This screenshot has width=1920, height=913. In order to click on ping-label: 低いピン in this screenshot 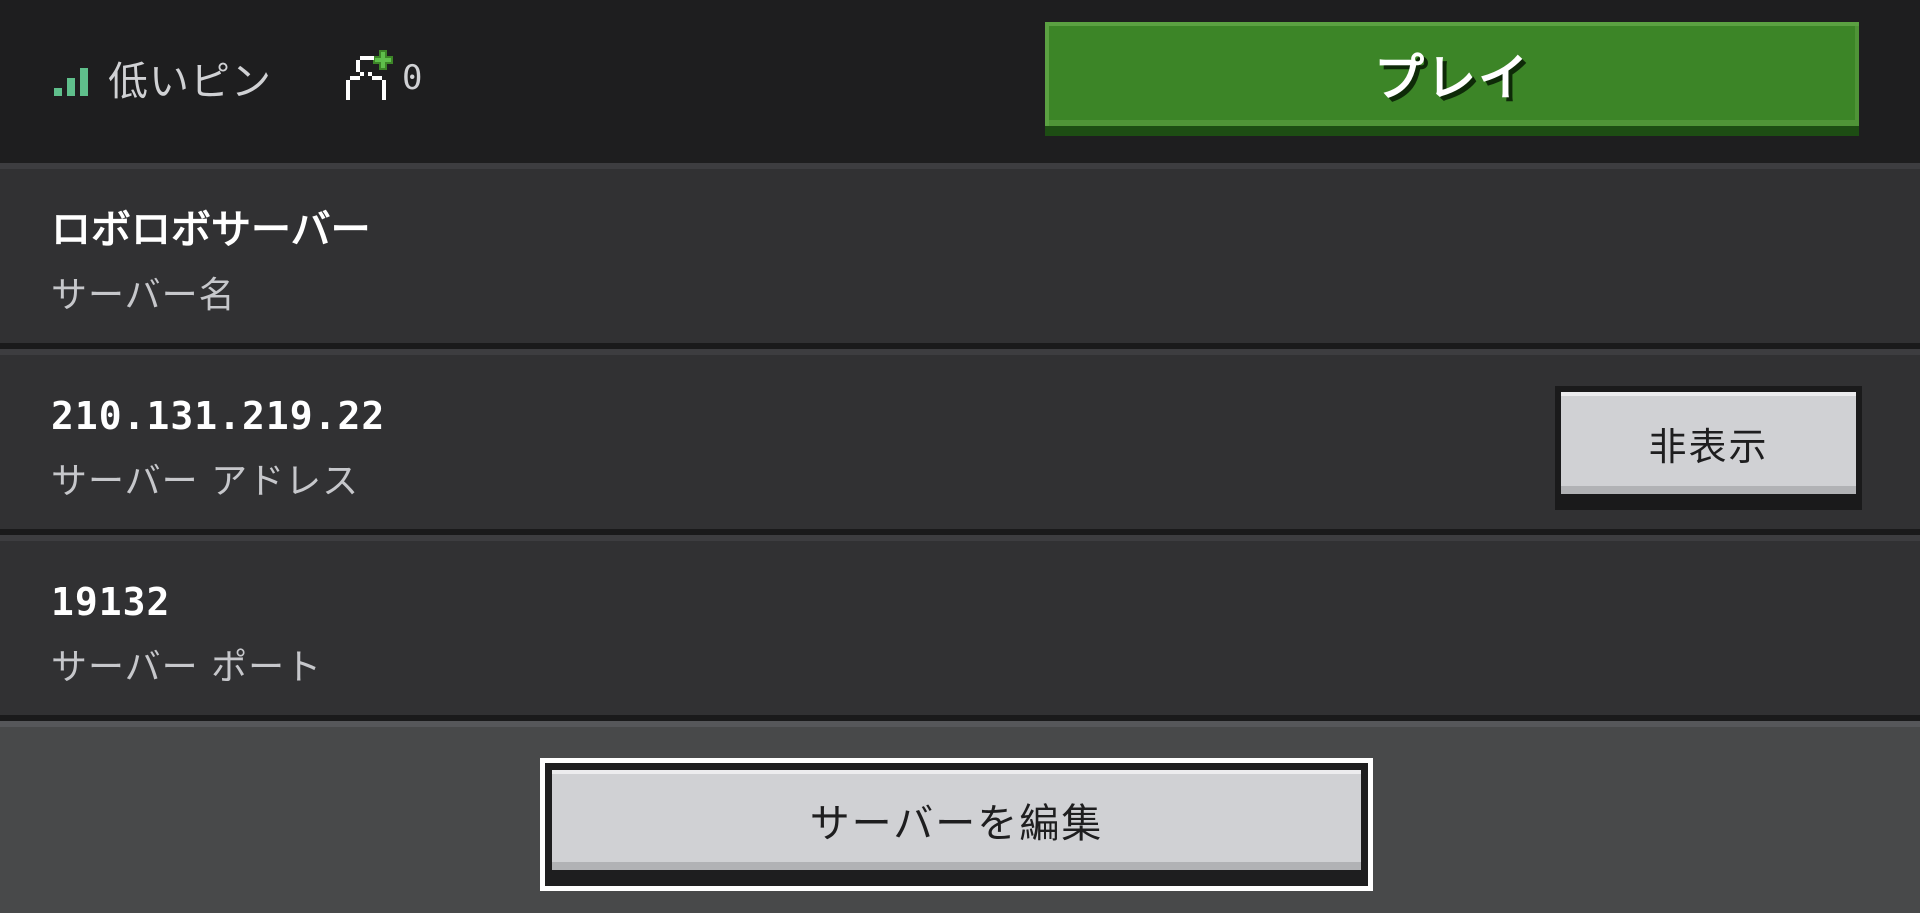, I will do `click(190, 82)`.